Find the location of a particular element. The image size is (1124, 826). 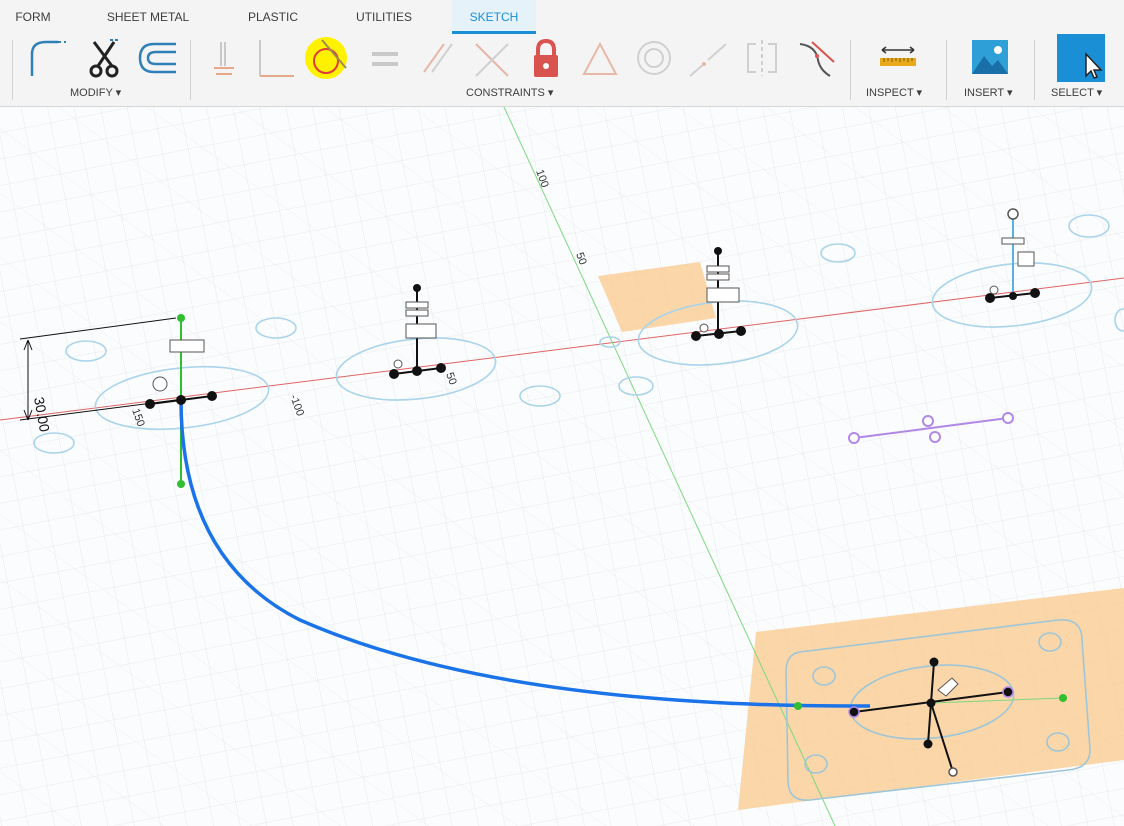

tab-utilities: UTILITIES is located at coordinates (384, 17).